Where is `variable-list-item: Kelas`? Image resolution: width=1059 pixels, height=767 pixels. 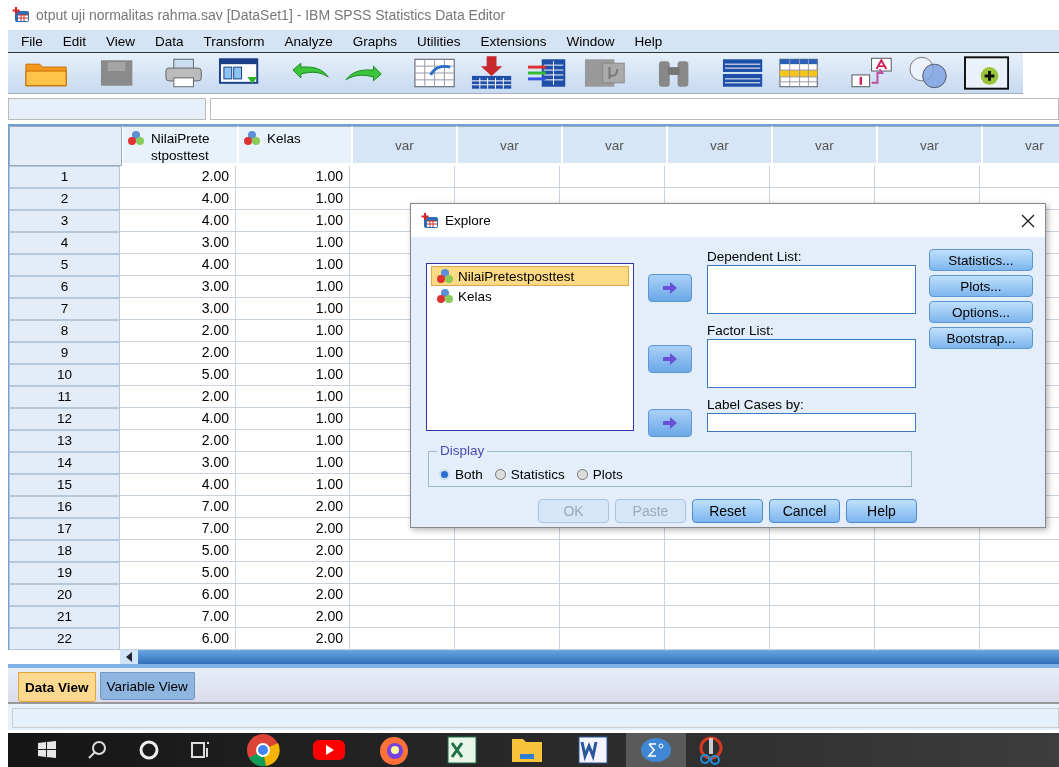
variable-list-item: Kelas is located at coordinates (530, 296).